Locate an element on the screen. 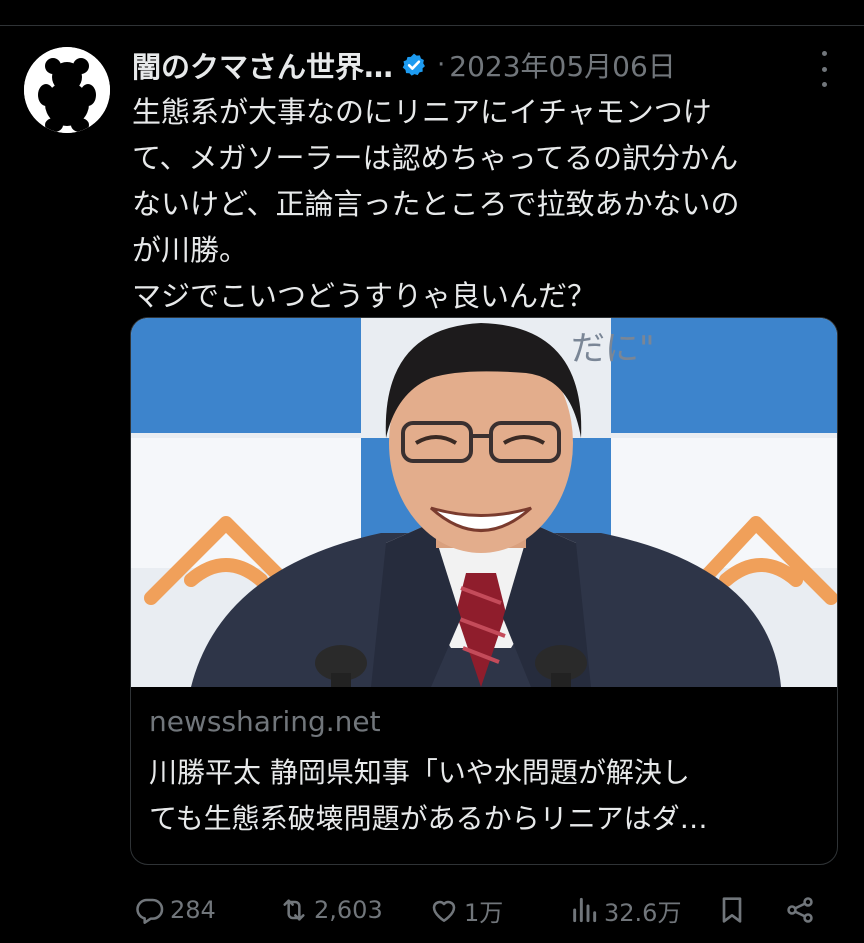  backdrop-text: だに" is located at coordinates (613, 349).